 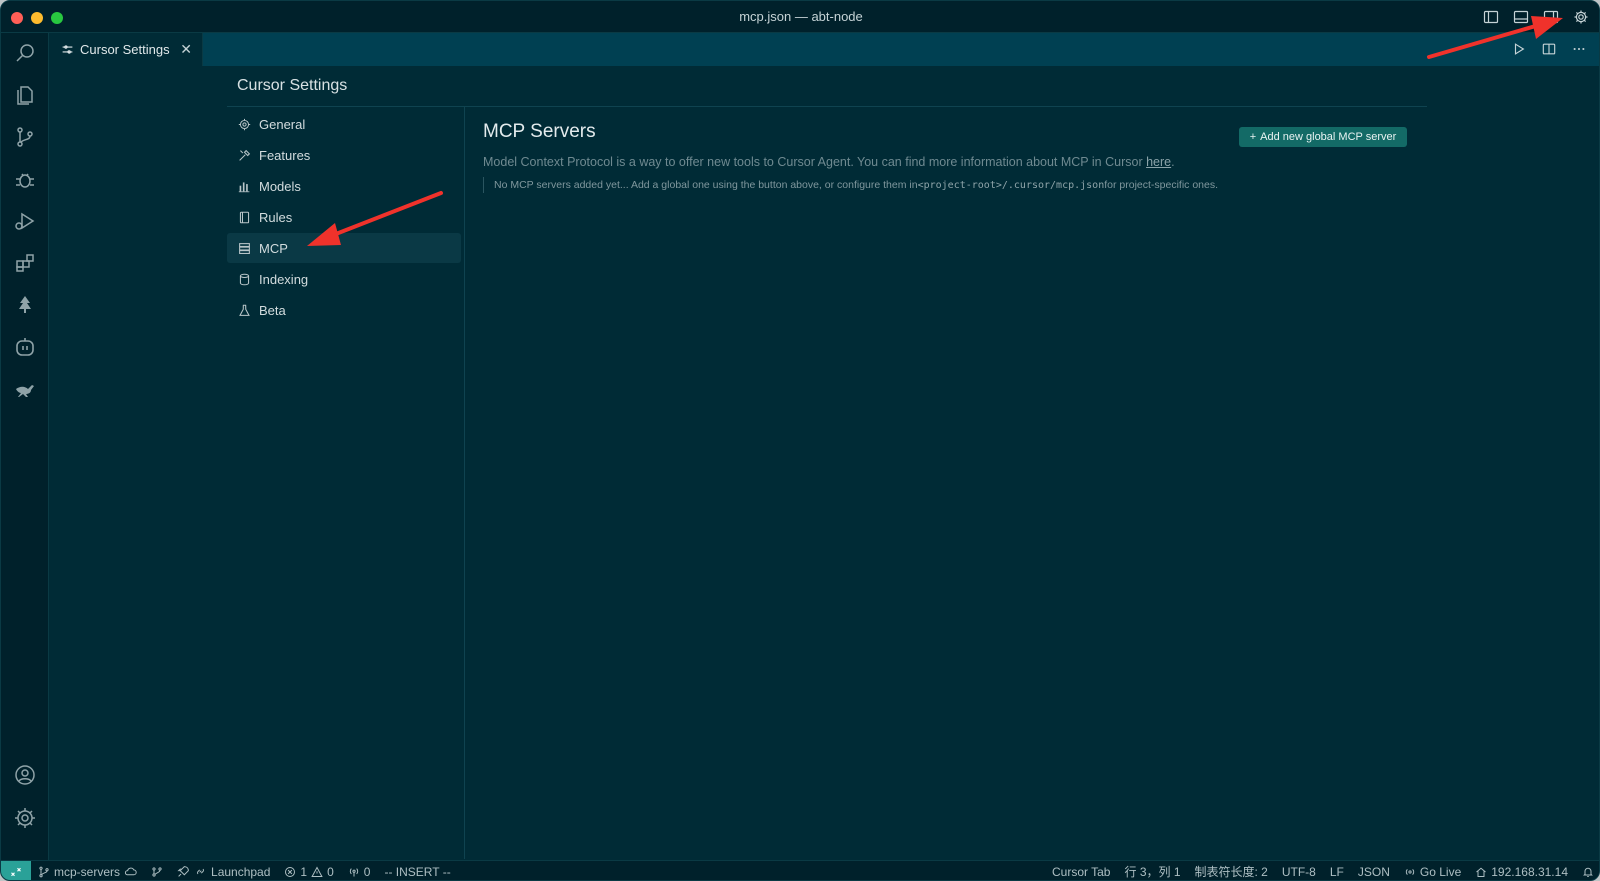 I want to click on bug-icon, so click(x=25, y=180).